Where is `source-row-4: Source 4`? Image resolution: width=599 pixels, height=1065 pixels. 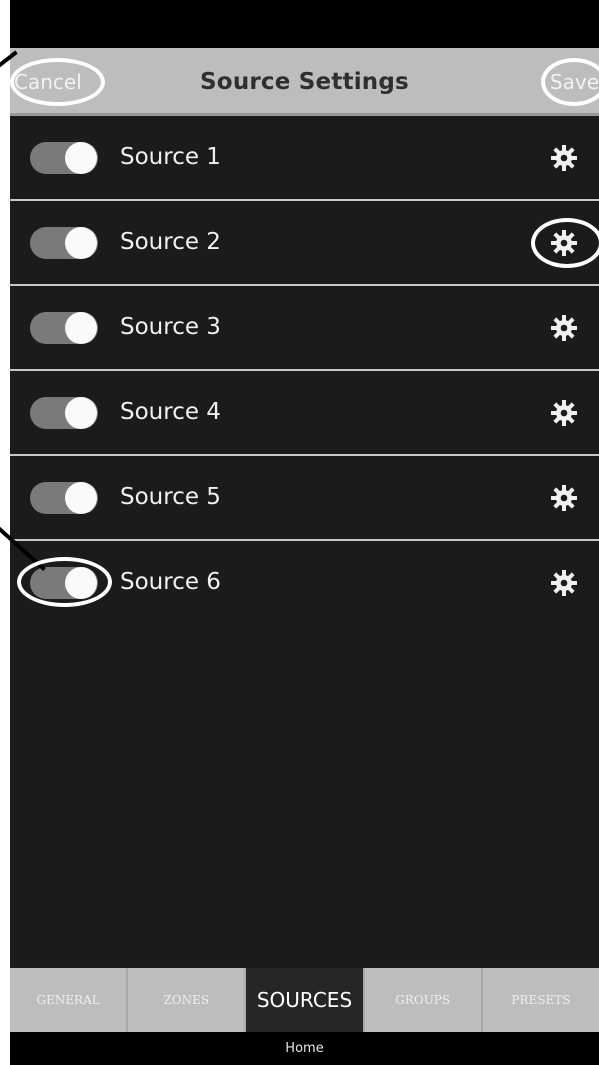 source-row-4: Source 4 is located at coordinates (304, 413).